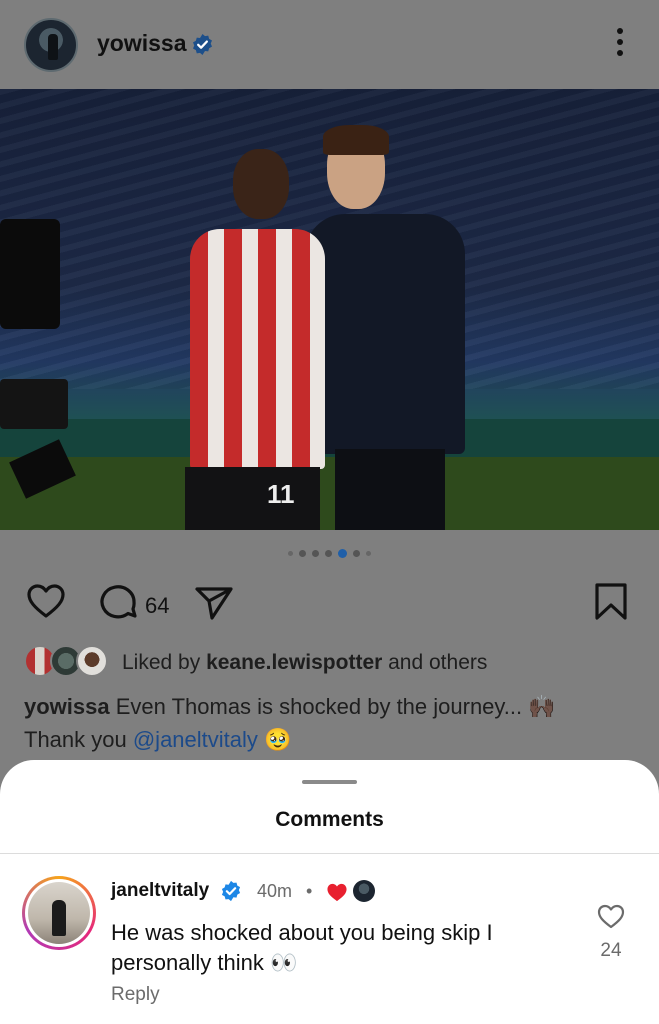 The height and width of the screenshot is (1024, 659). Describe the element at coordinates (542, 706) in the screenshot. I see `caption-emoji: 🙌🏿` at that location.